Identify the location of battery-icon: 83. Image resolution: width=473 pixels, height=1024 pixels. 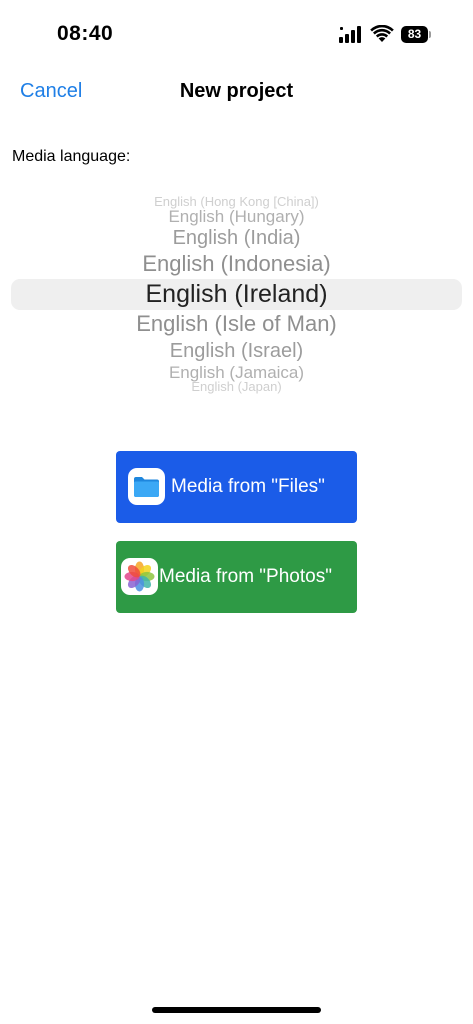
(416, 34).